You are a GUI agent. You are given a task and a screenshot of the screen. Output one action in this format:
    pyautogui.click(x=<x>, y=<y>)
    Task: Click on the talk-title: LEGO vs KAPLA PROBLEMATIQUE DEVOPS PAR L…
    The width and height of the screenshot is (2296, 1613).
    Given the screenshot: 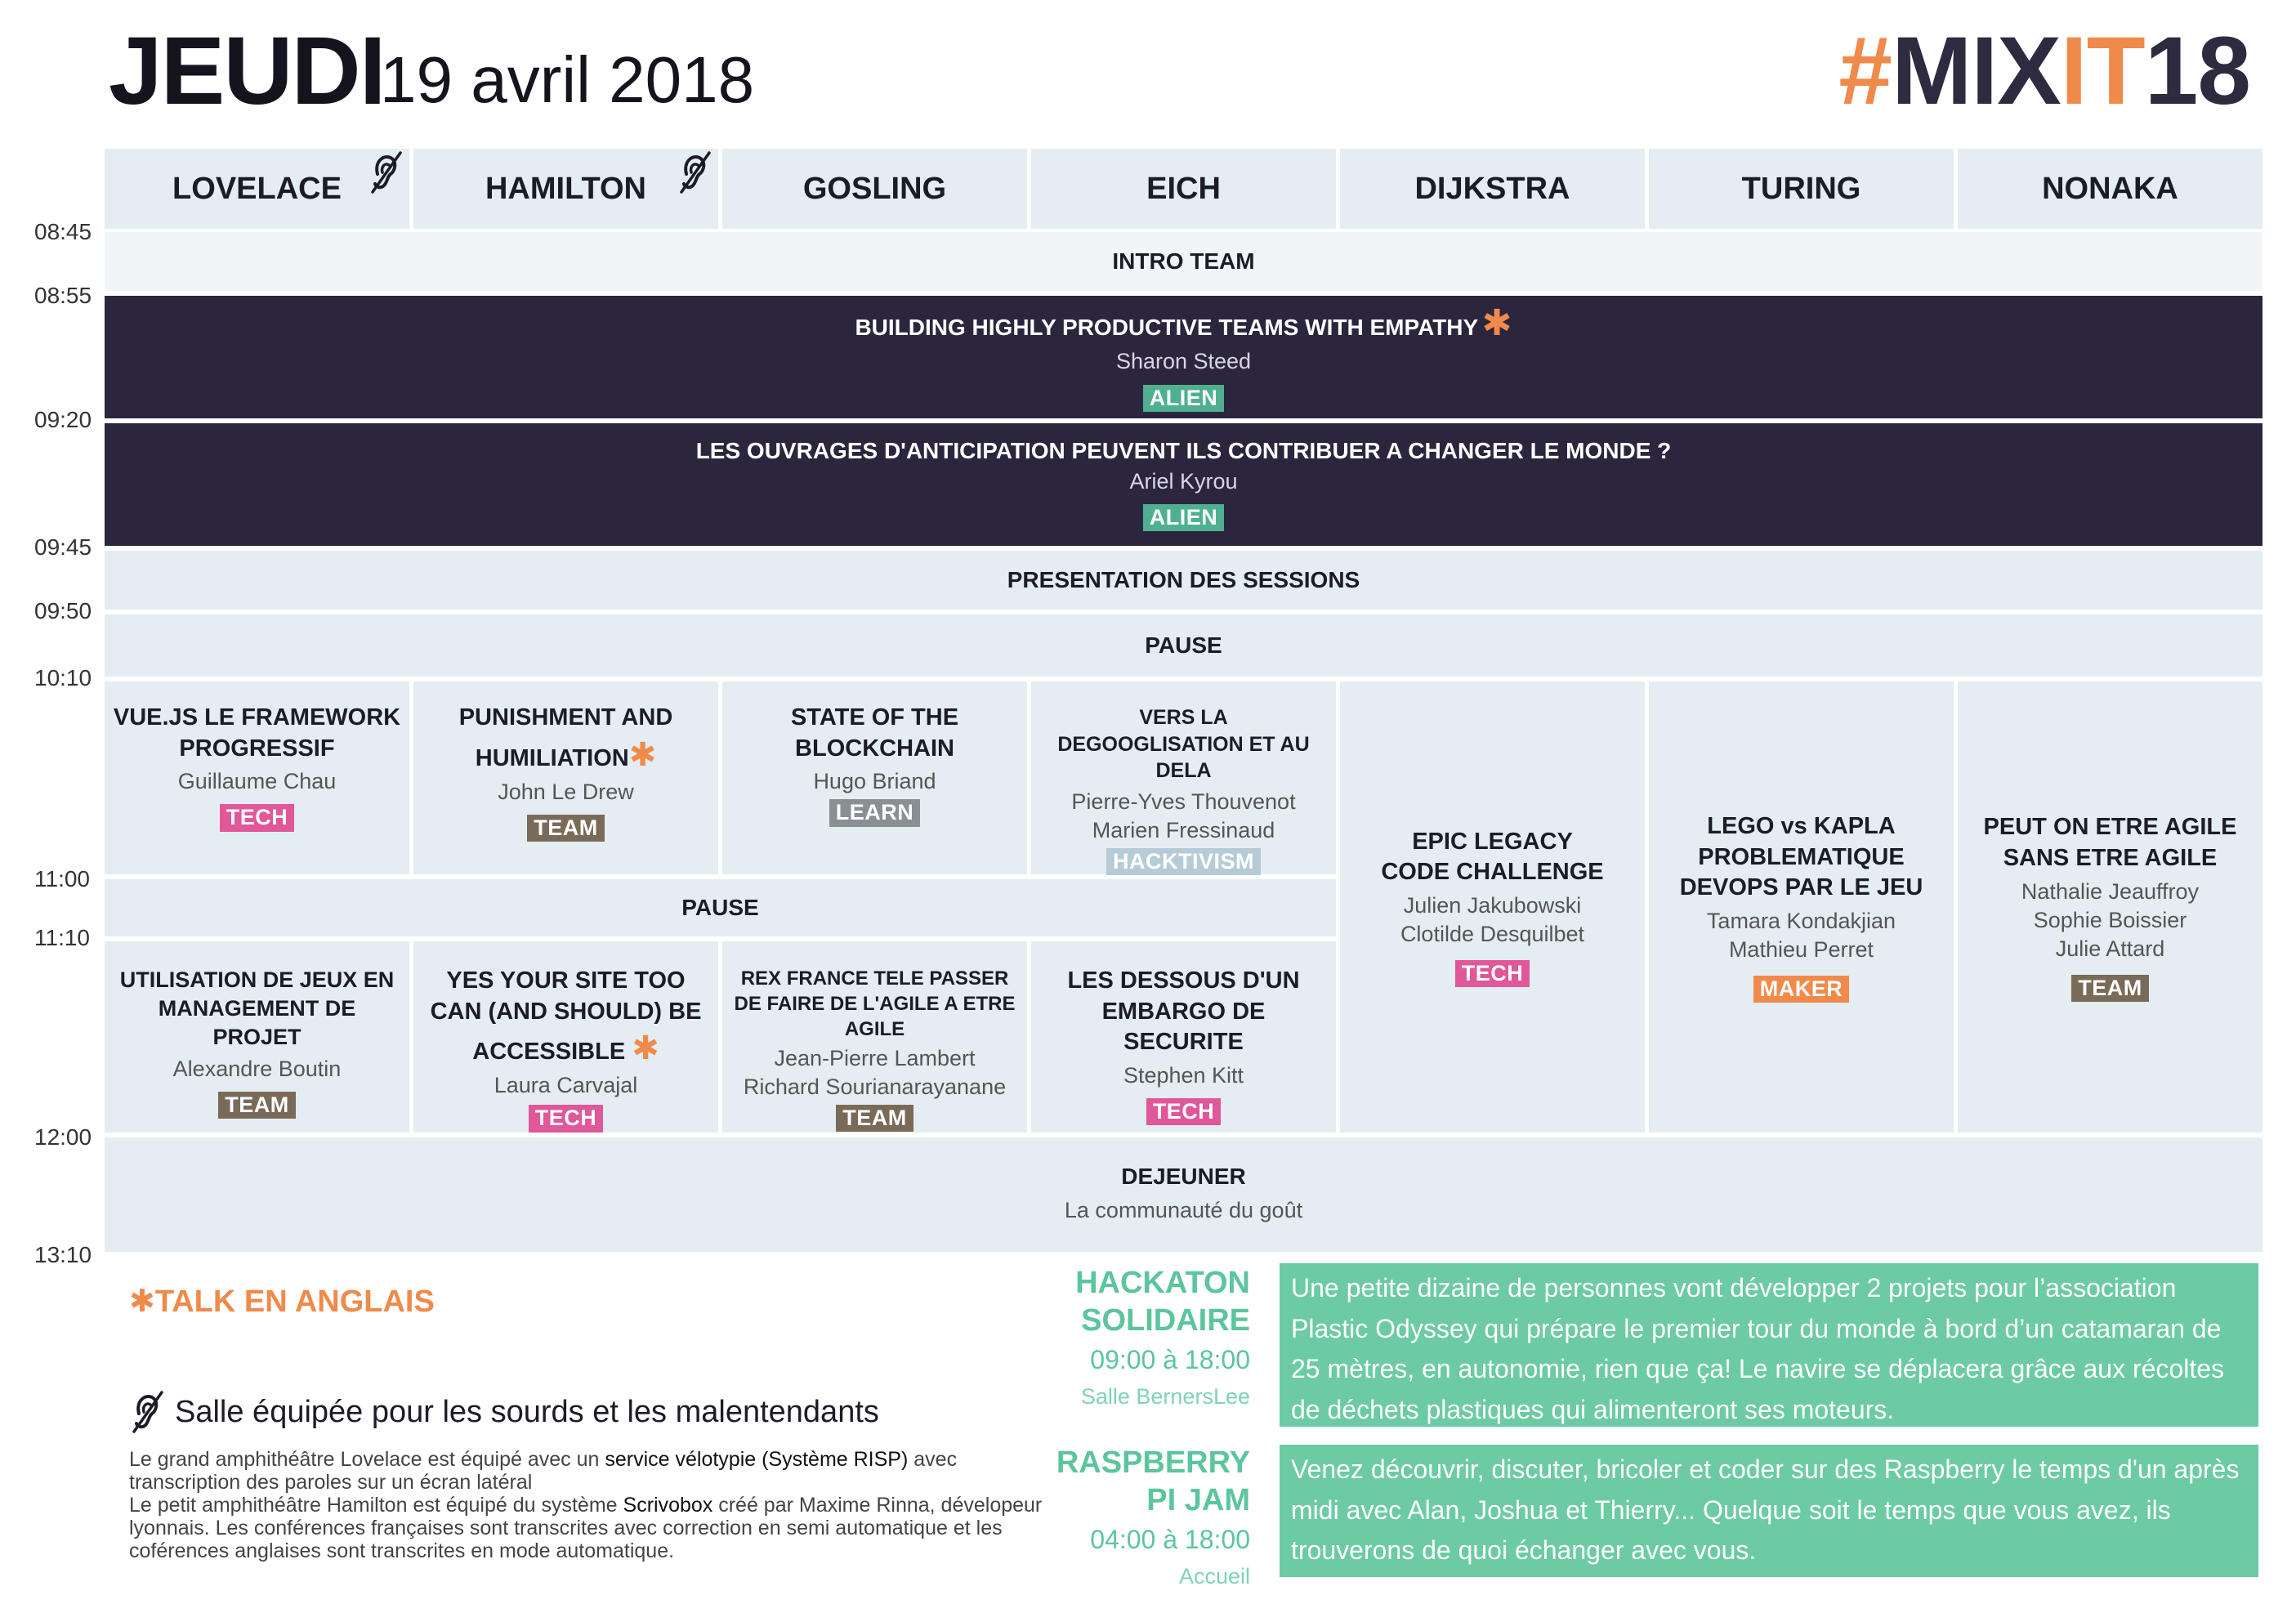 What is the action you would take?
    pyautogui.click(x=1801, y=856)
    